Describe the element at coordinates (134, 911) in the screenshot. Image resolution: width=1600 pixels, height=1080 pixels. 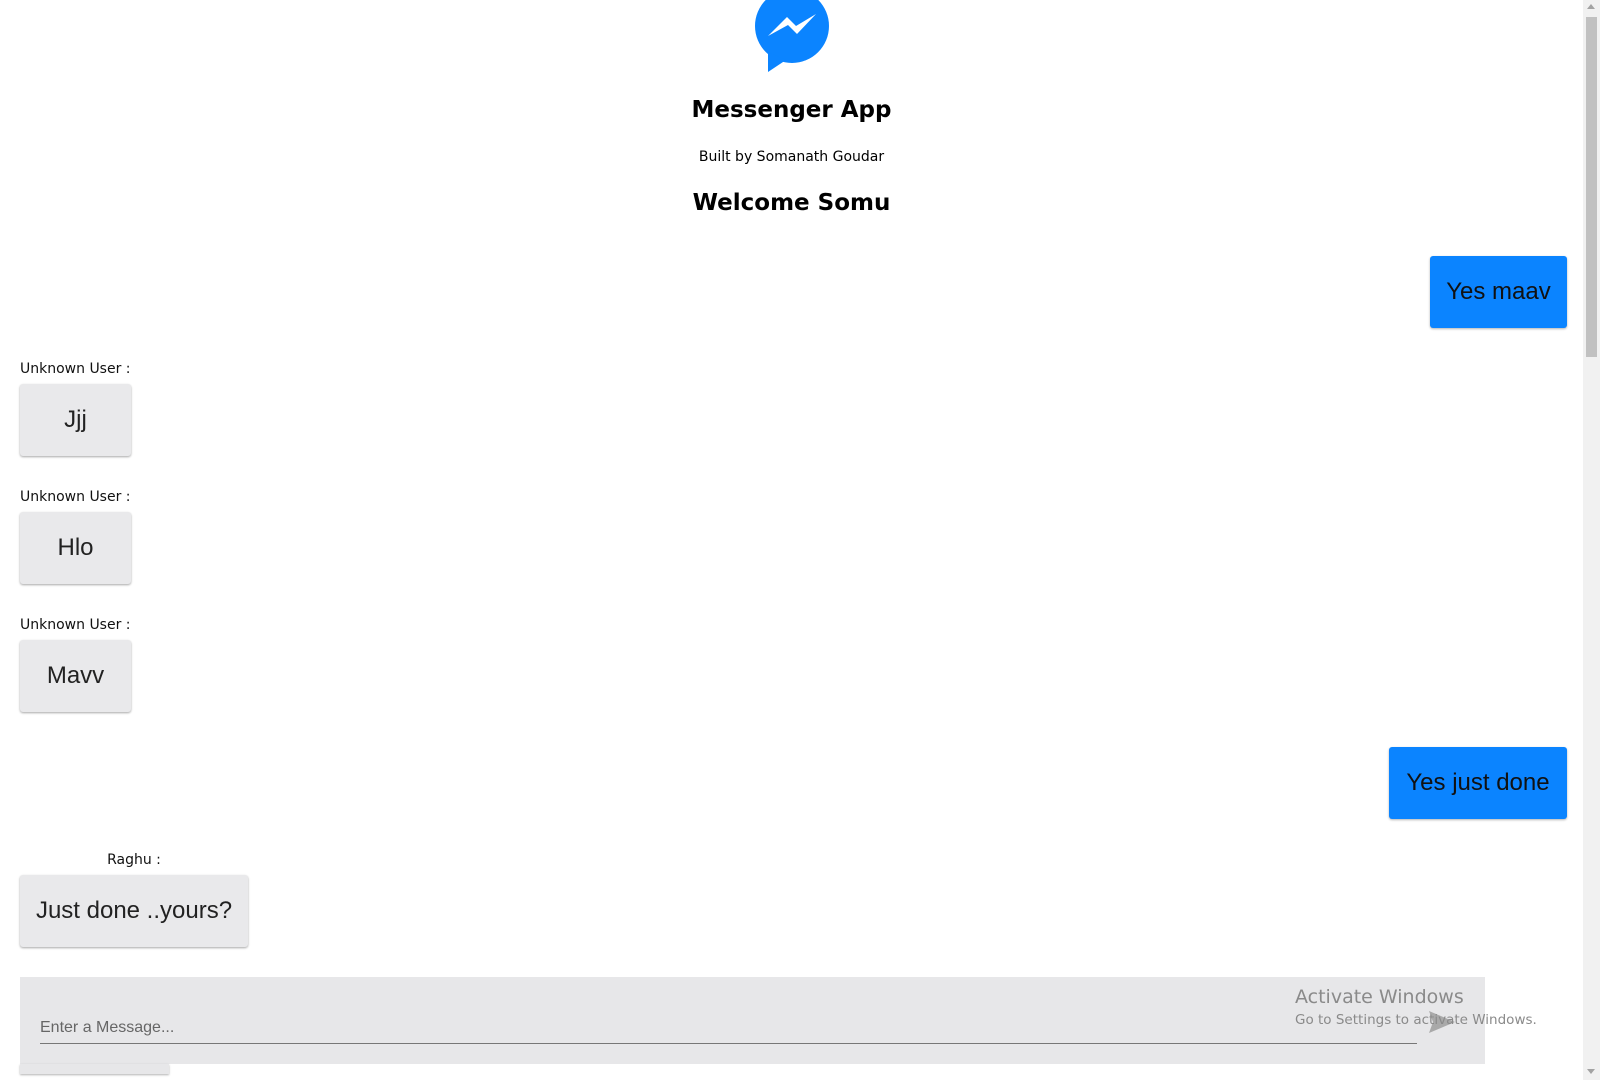
I see `message-bubble-incoming: Just done ..yours?` at that location.